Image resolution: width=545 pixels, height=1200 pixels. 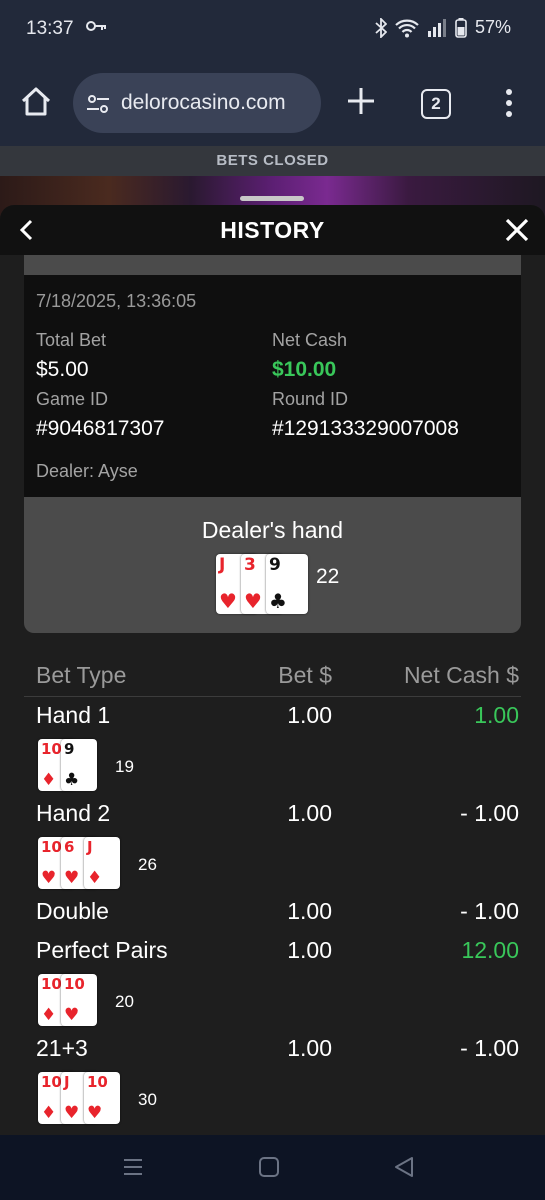 What do you see at coordinates (490, 950) in the screenshot?
I see `net-cash-cell: 12.00` at bounding box center [490, 950].